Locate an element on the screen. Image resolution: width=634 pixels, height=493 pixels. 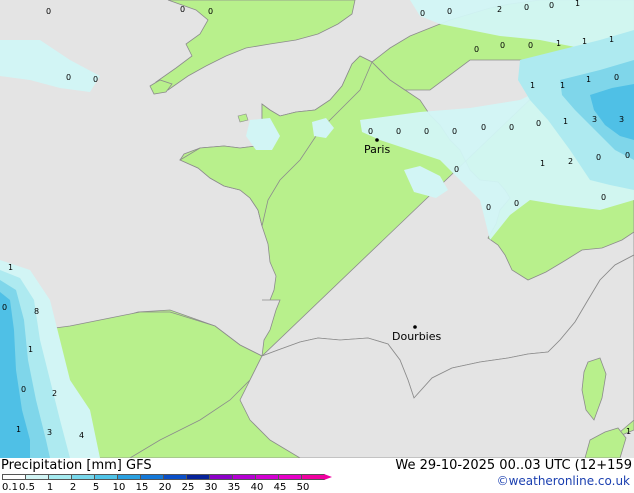
legend-label: 5 is located at coordinates (96, 487).